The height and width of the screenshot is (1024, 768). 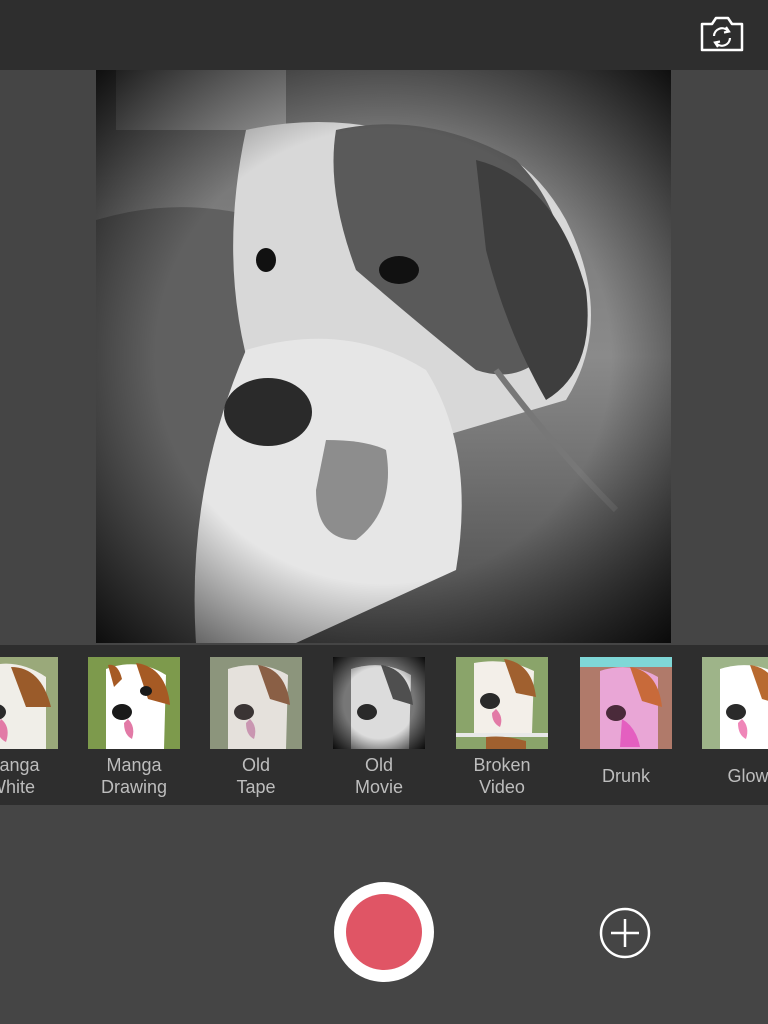 I want to click on record-icon, so click(x=384, y=932).